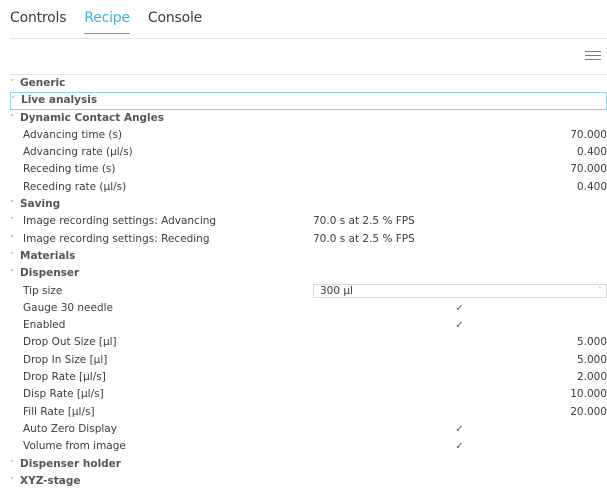  Describe the element at coordinates (308, 377) in the screenshot. I see `property-drop-rate: Drop Rate [µl/s] 2.000` at that location.